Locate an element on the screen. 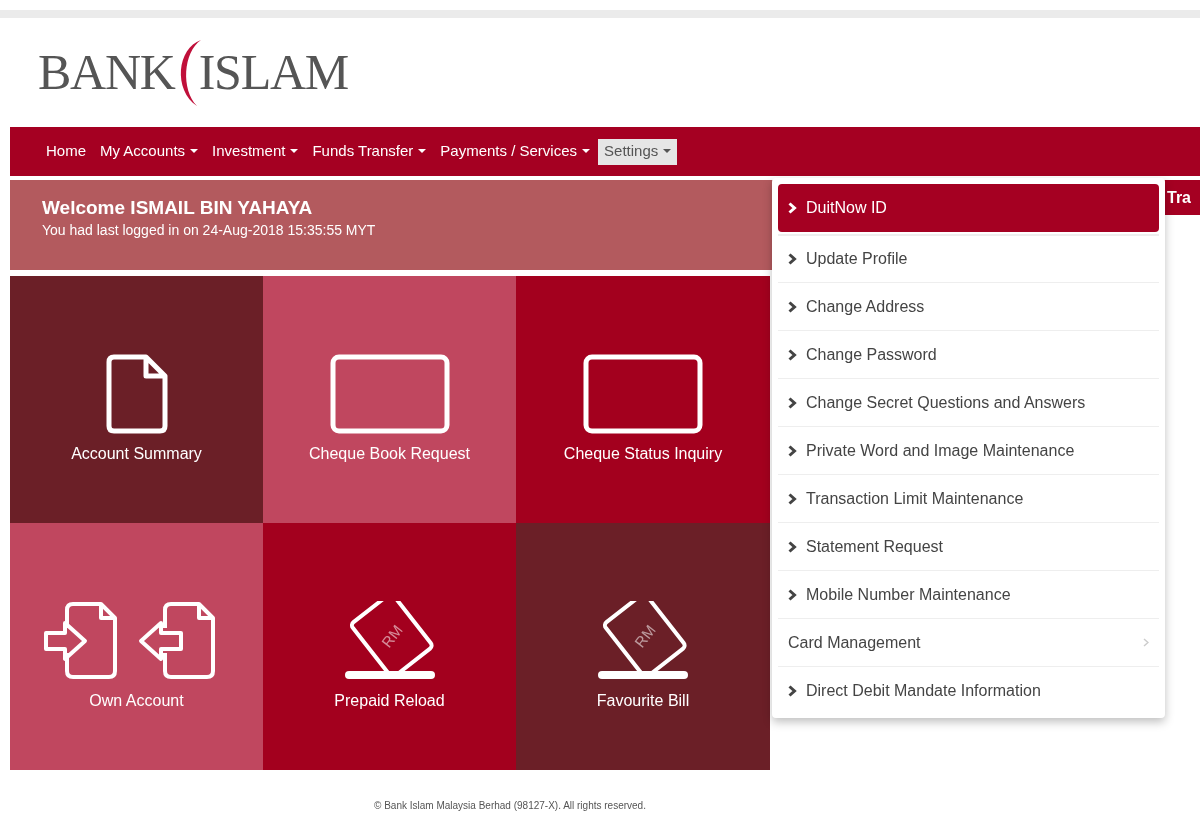  shortcut-tile: Cheque Book Request is located at coordinates (389, 399).